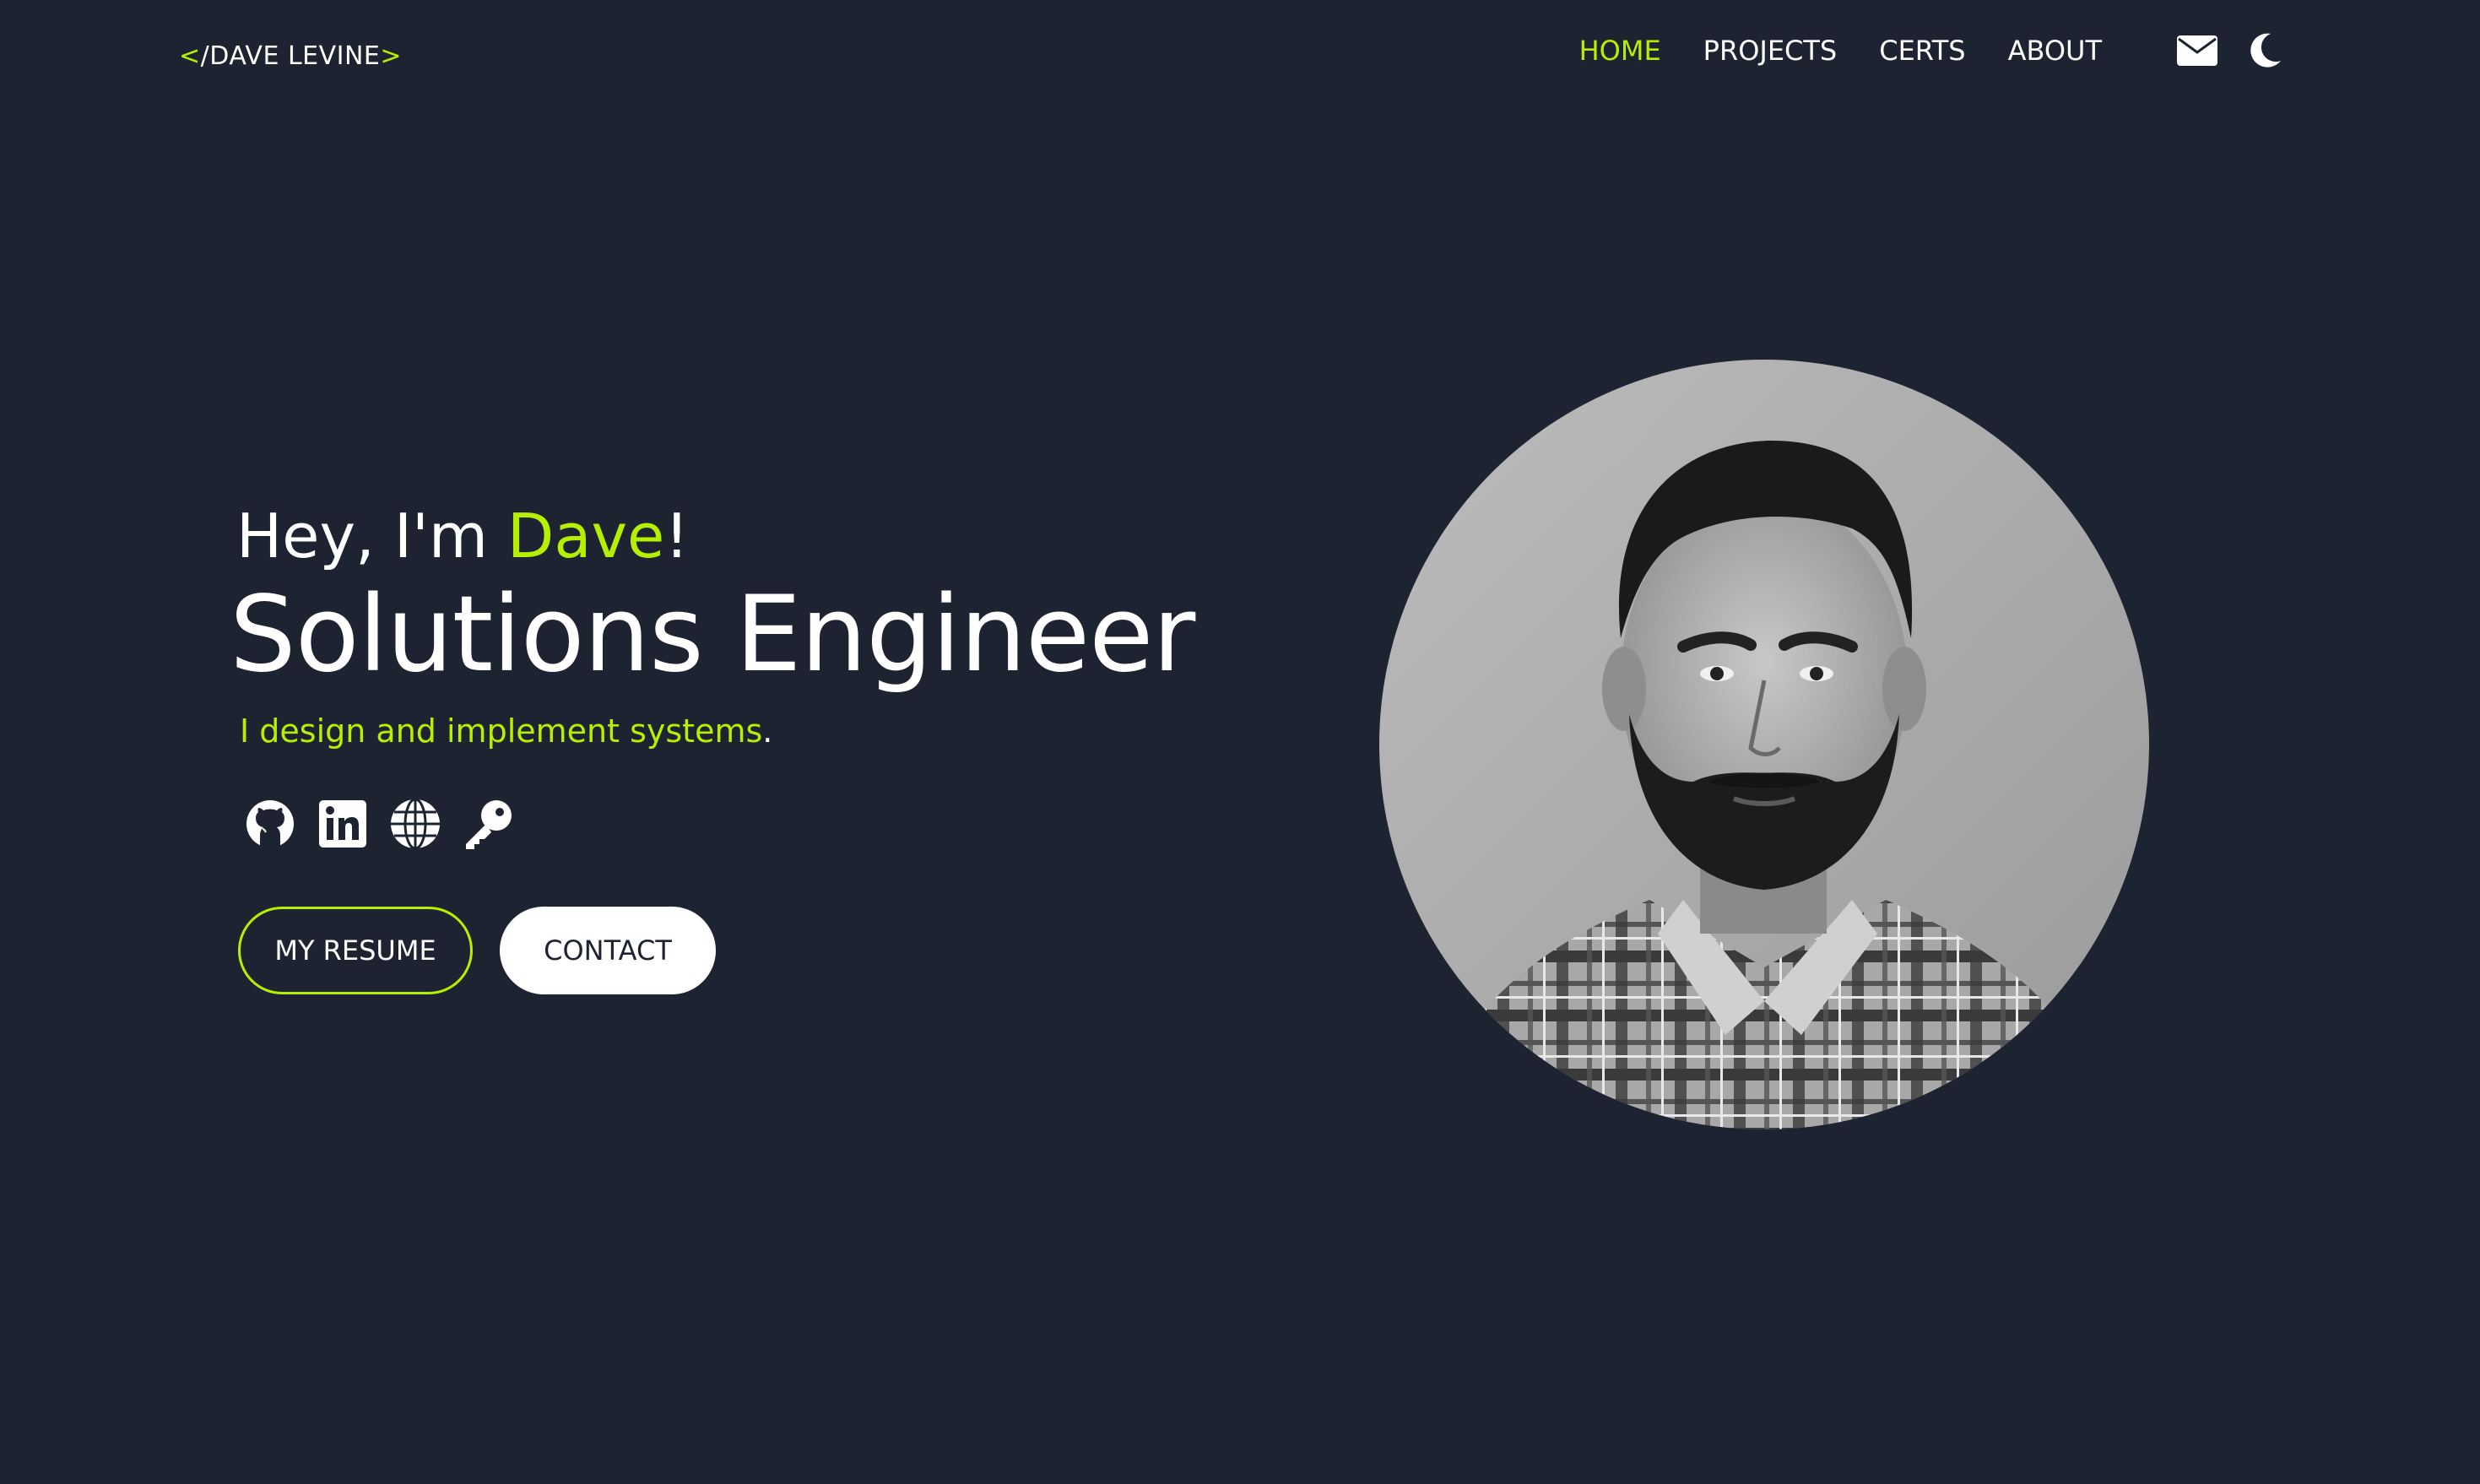  What do you see at coordinates (343, 824) in the screenshot?
I see `linkedin-icon` at bounding box center [343, 824].